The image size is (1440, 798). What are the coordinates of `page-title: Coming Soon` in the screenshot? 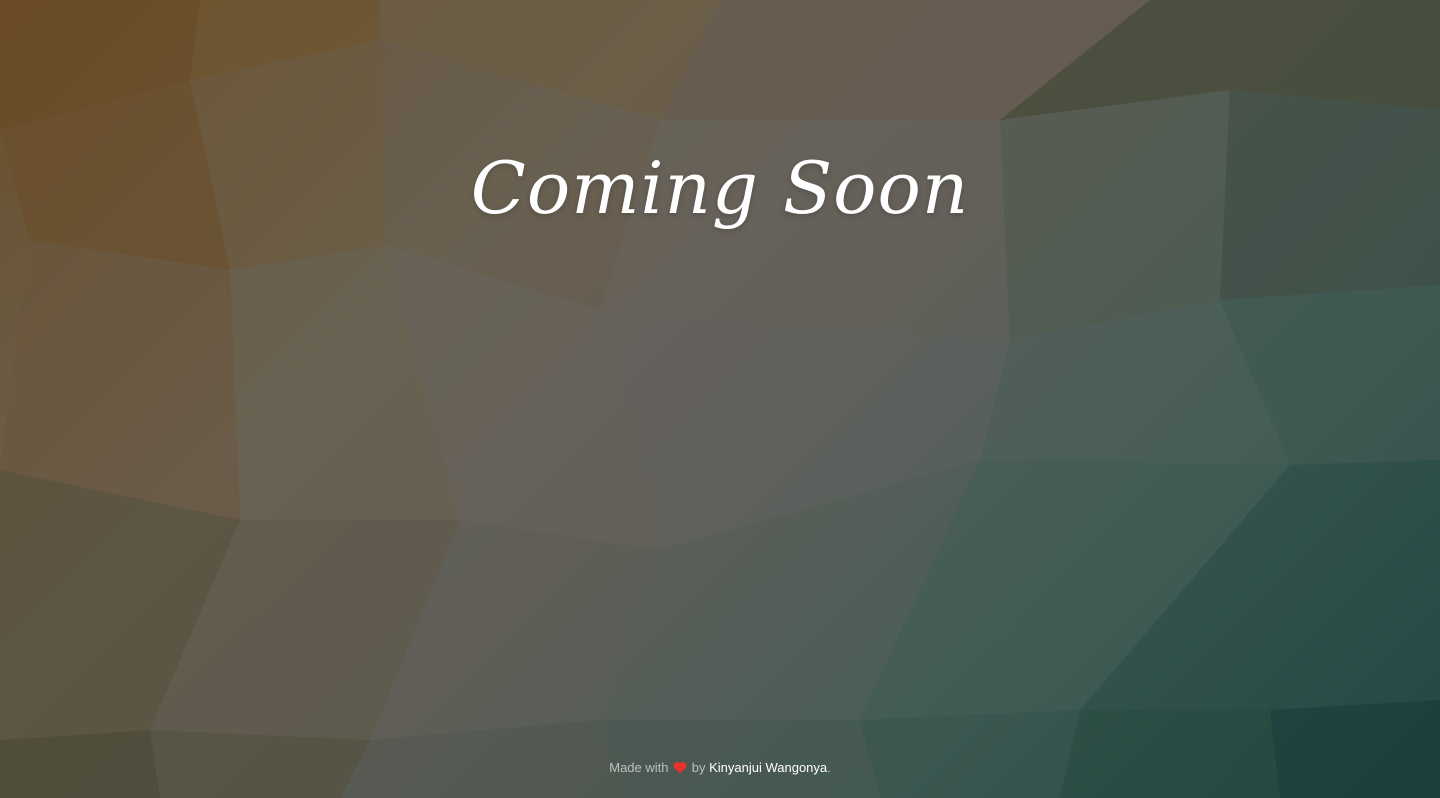 It's located at (720, 188).